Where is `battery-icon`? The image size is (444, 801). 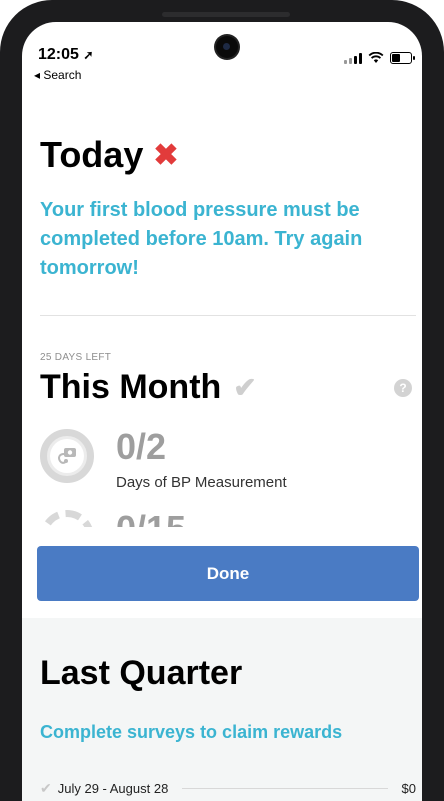 battery-icon is located at coordinates (402, 58).